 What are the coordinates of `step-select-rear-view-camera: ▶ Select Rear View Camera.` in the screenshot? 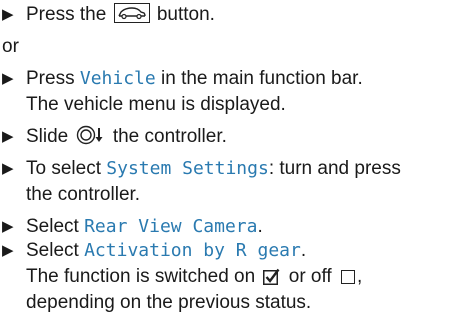 It's located at (132, 227).